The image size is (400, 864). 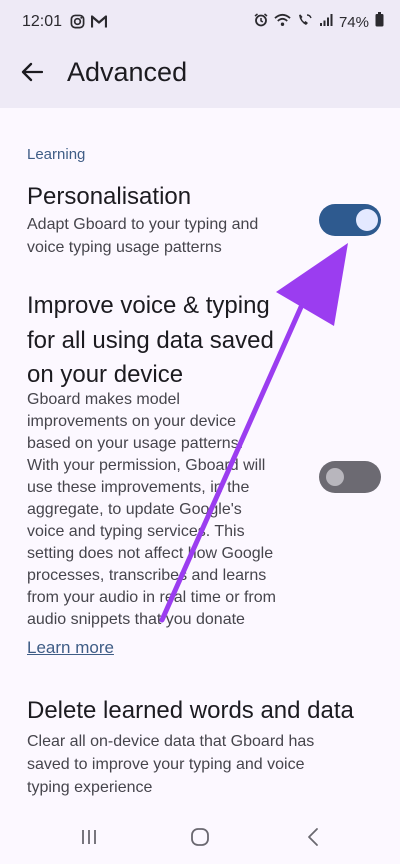 What do you see at coordinates (99, 24) in the screenshot?
I see `gmail-icon` at bounding box center [99, 24].